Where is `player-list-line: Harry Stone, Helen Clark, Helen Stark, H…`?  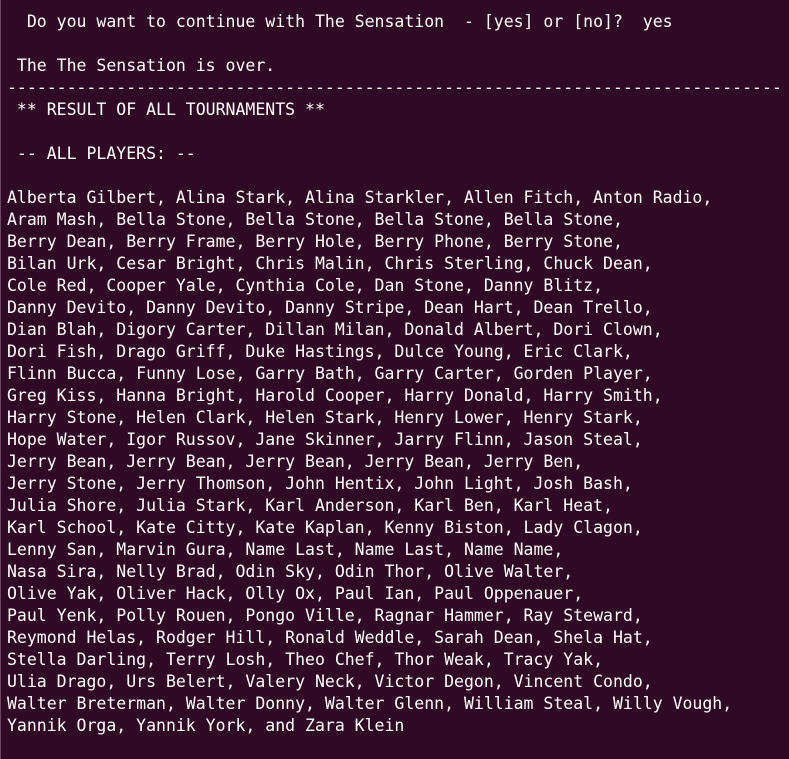
player-list-line: Harry Stone, Helen Clark, Helen Stark, H… is located at coordinates (325, 417).